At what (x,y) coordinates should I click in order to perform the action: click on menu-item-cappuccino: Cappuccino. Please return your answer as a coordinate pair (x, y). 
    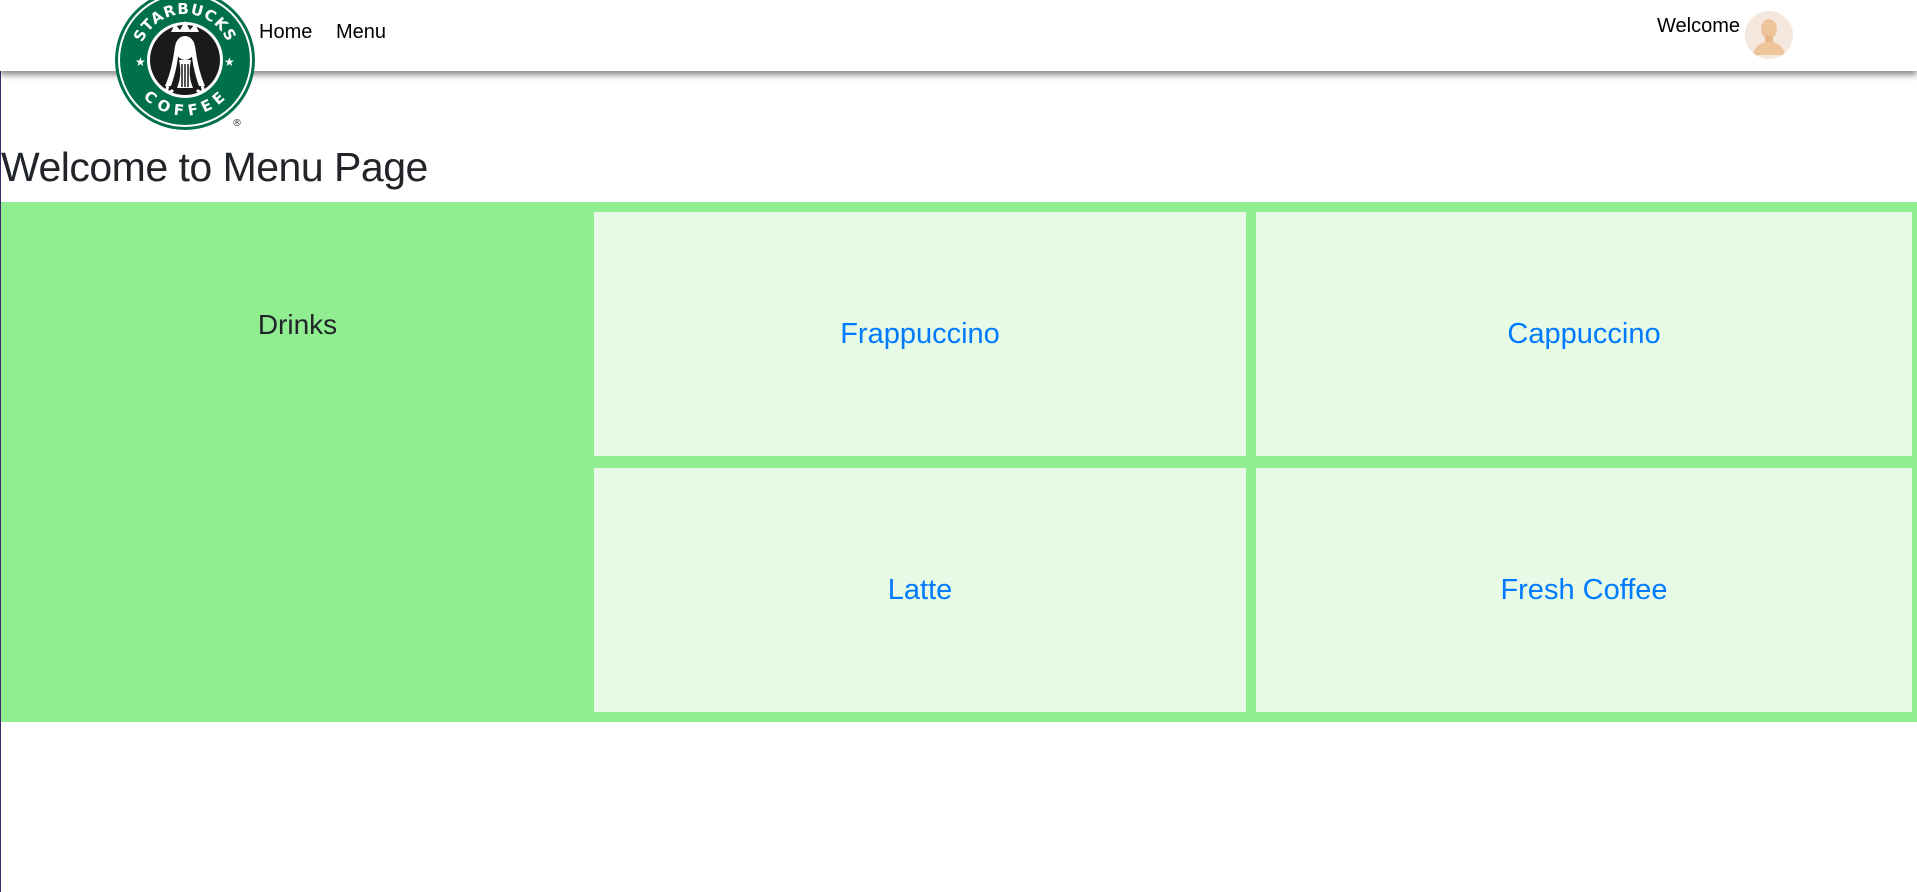
    Looking at the image, I should click on (1584, 334).